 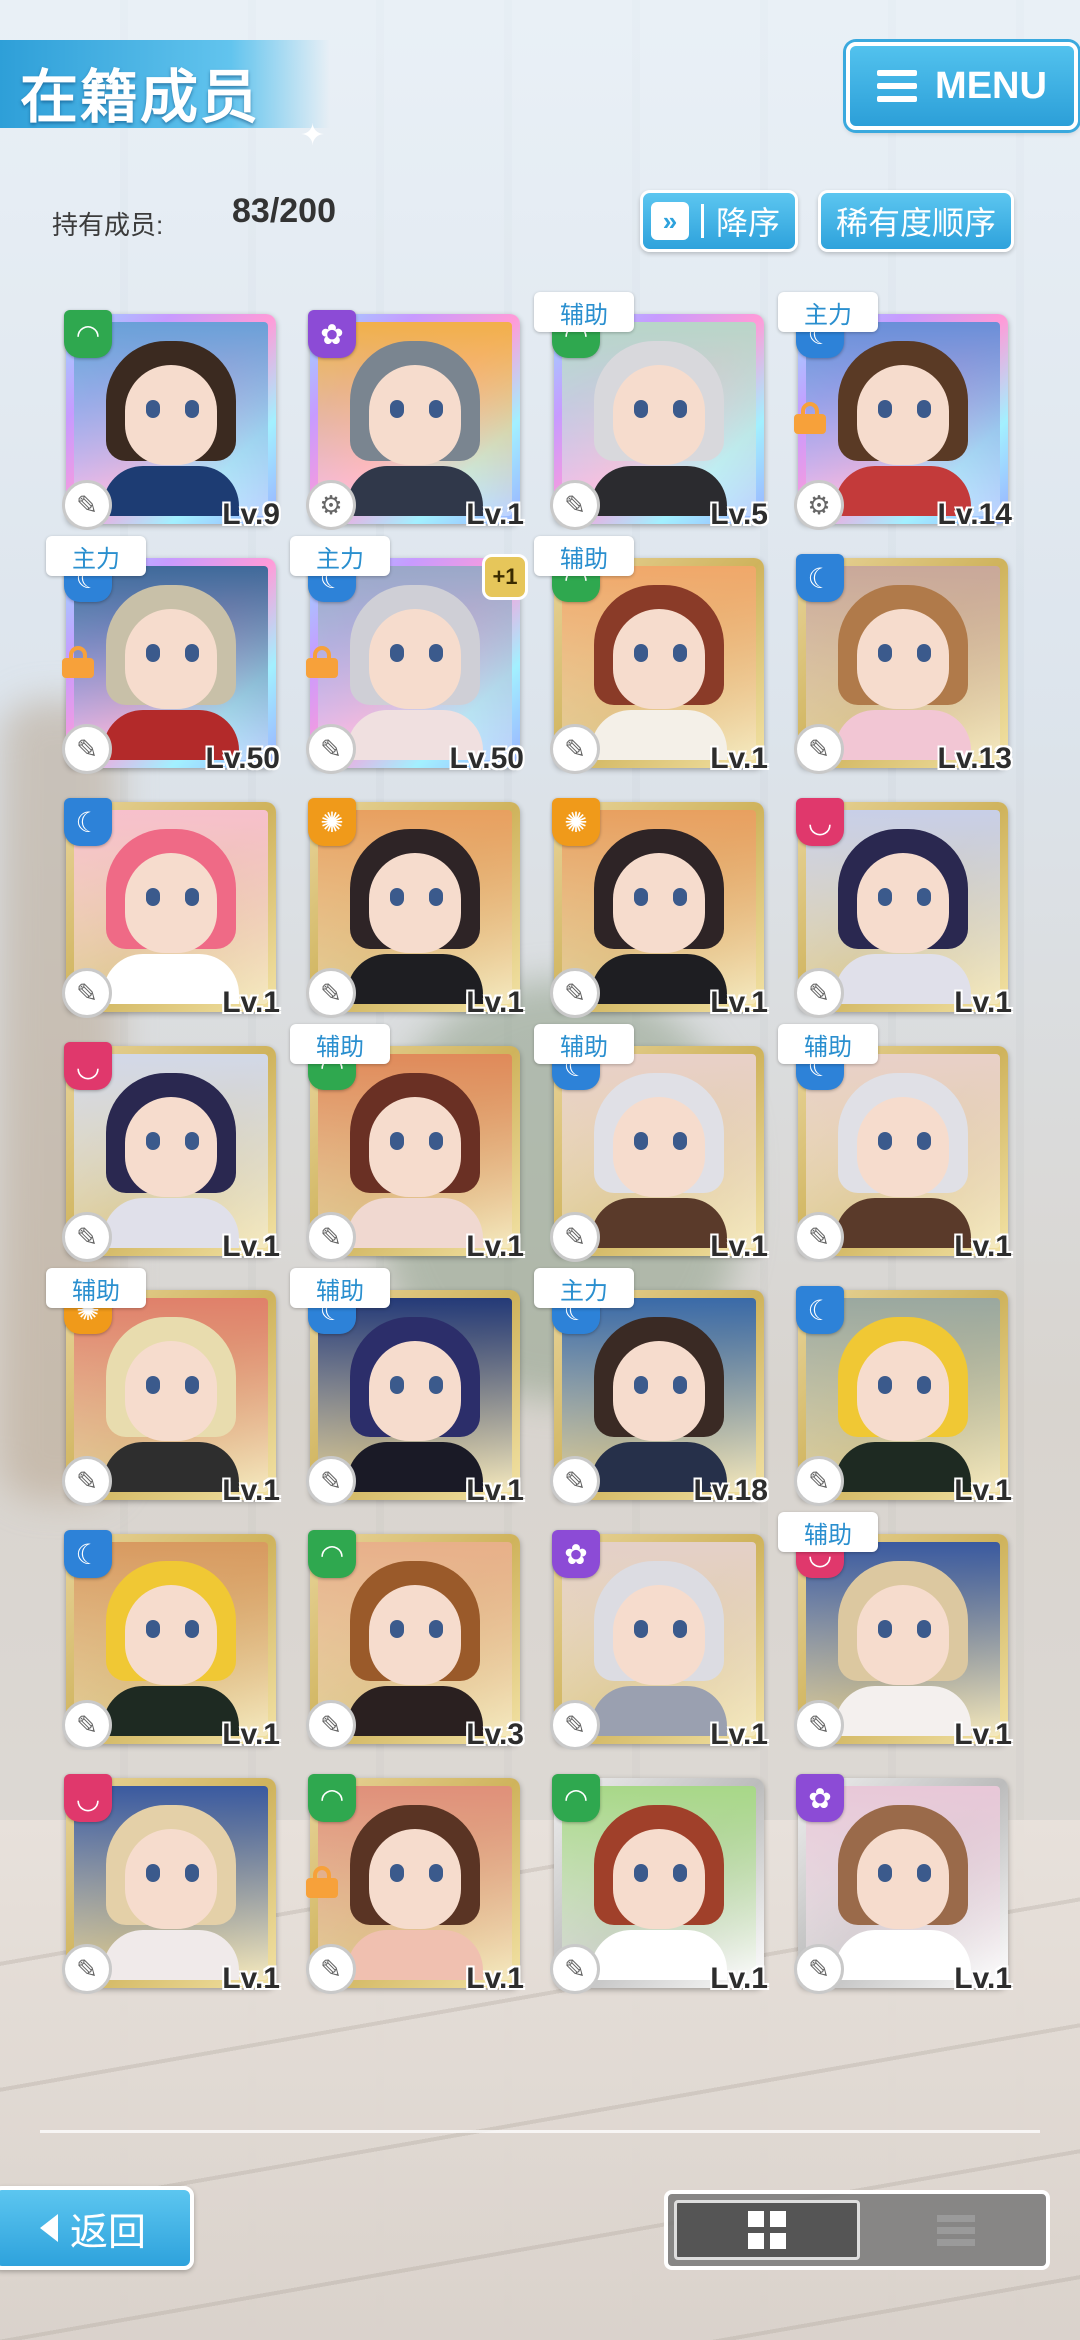 I want to click on member-card: ◠ 辅助 ✎ Lv.5, so click(x=651, y=411).